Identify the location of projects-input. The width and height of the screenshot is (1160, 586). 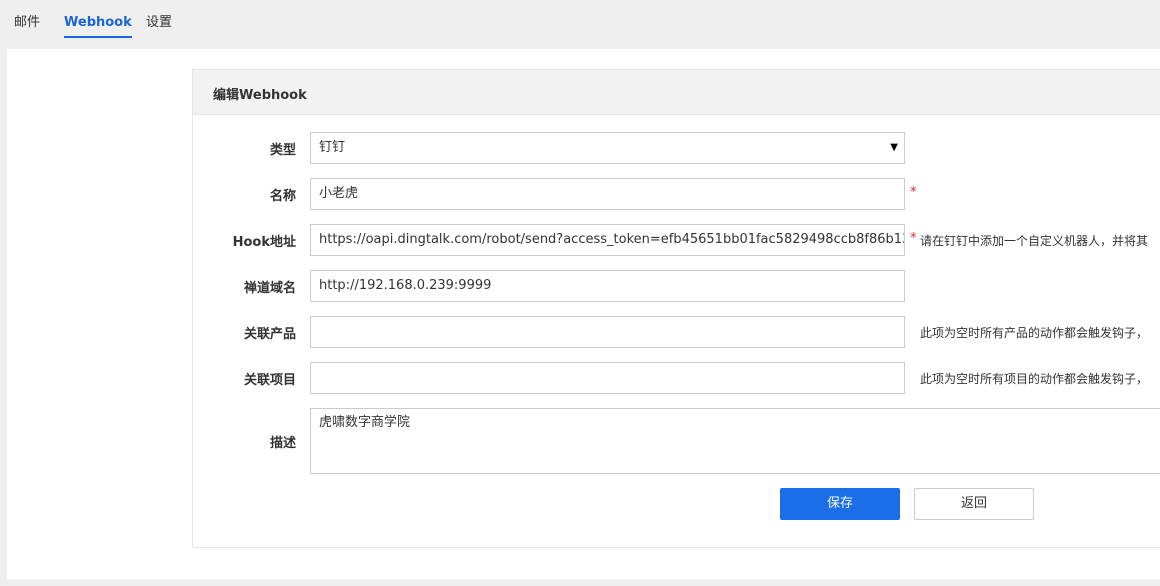
(607, 378).